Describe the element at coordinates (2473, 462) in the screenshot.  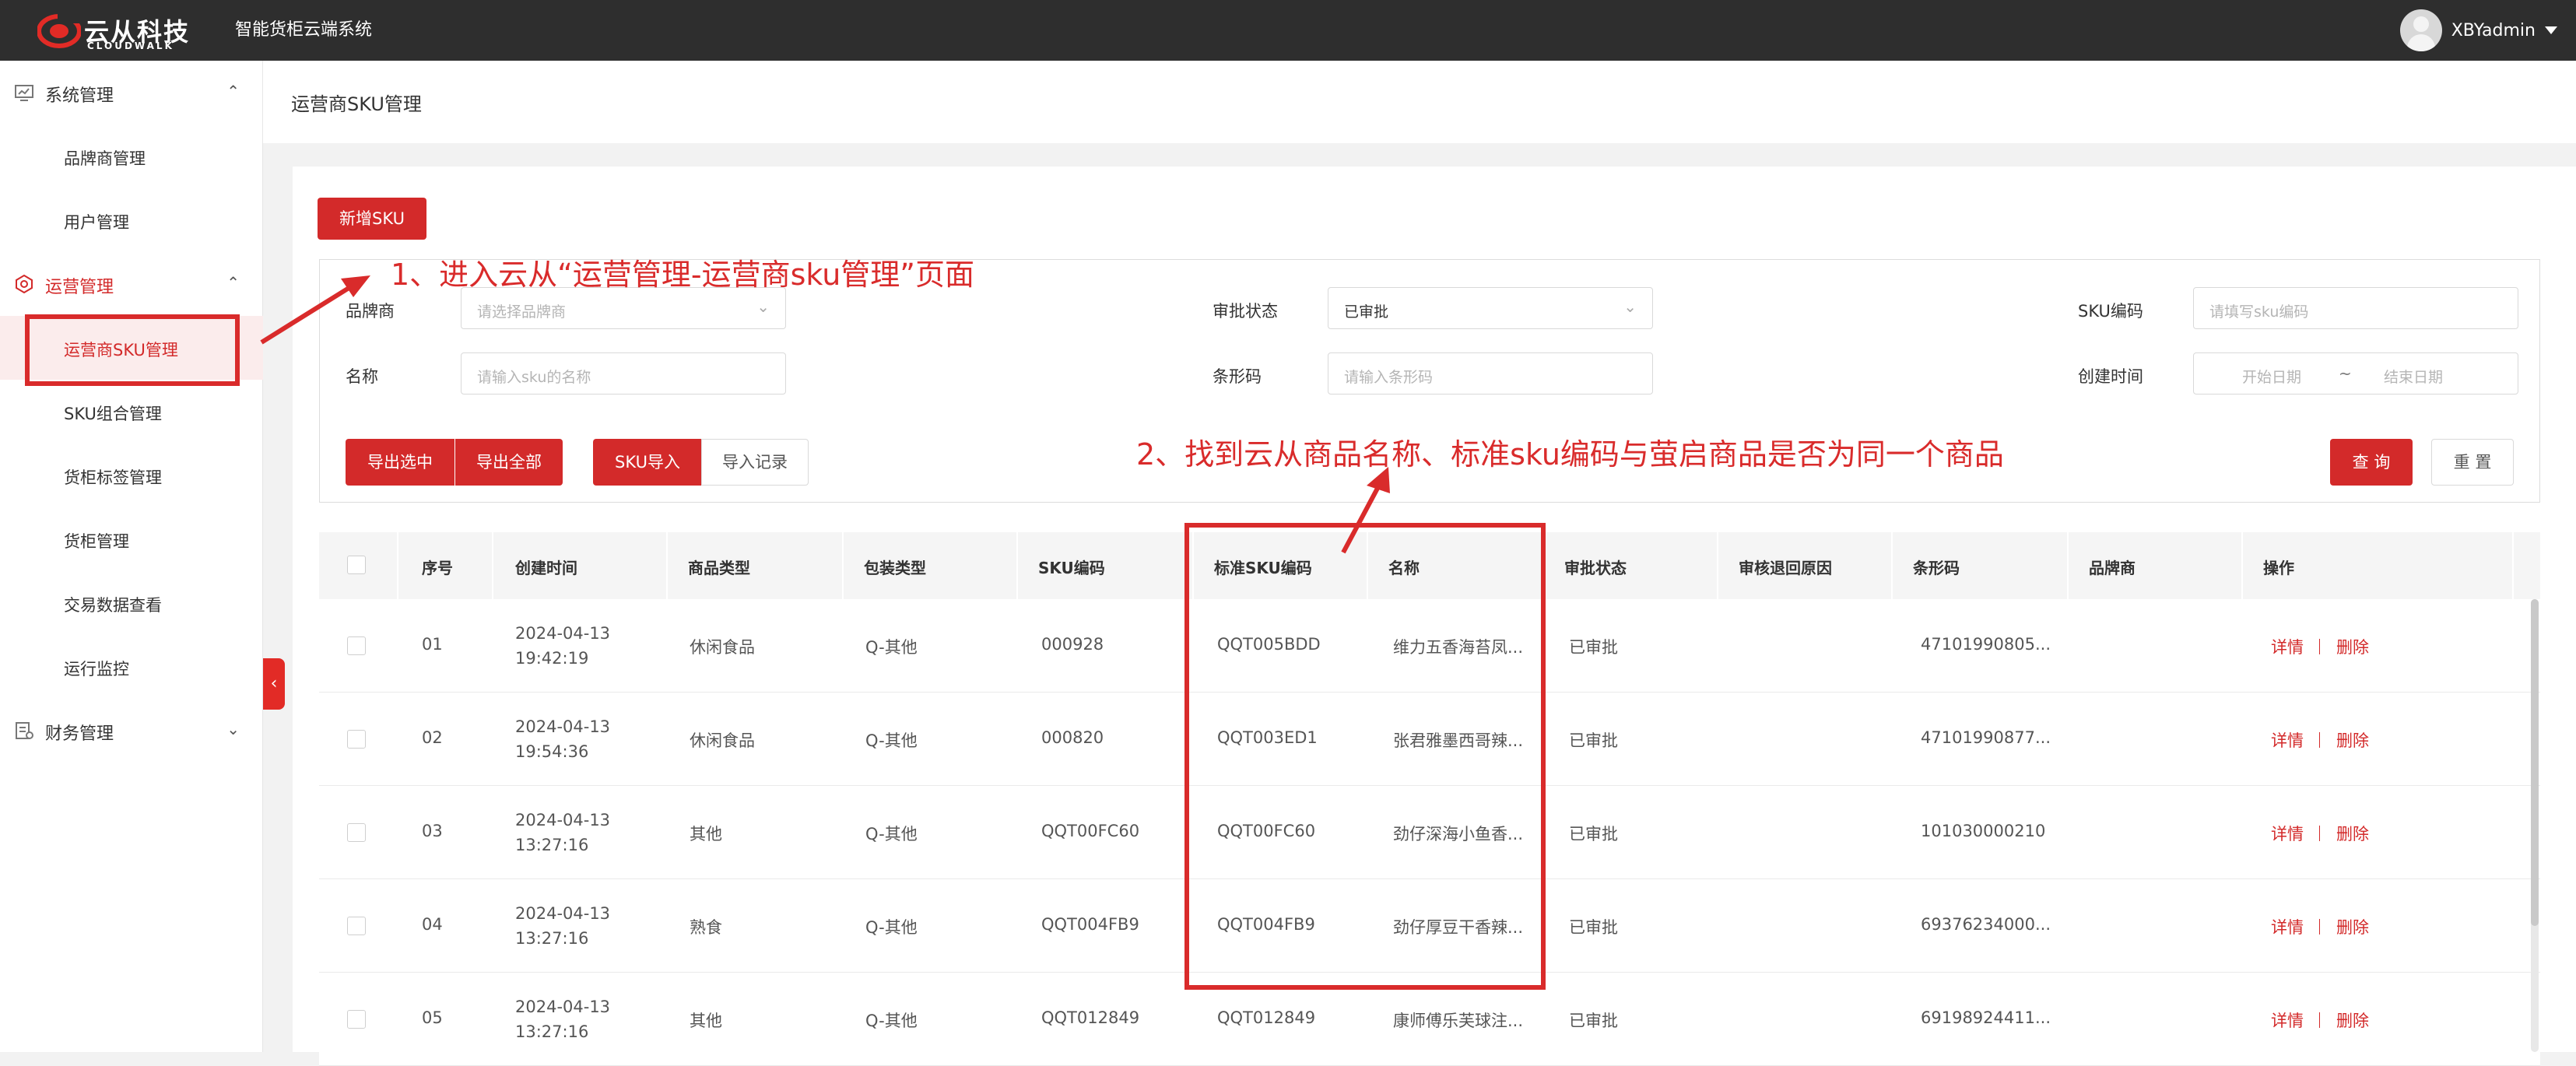
I see `reset-button: 重 置` at that location.